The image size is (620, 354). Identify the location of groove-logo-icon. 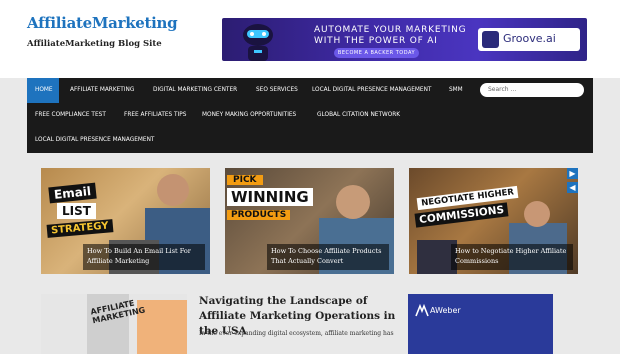
(490, 39).